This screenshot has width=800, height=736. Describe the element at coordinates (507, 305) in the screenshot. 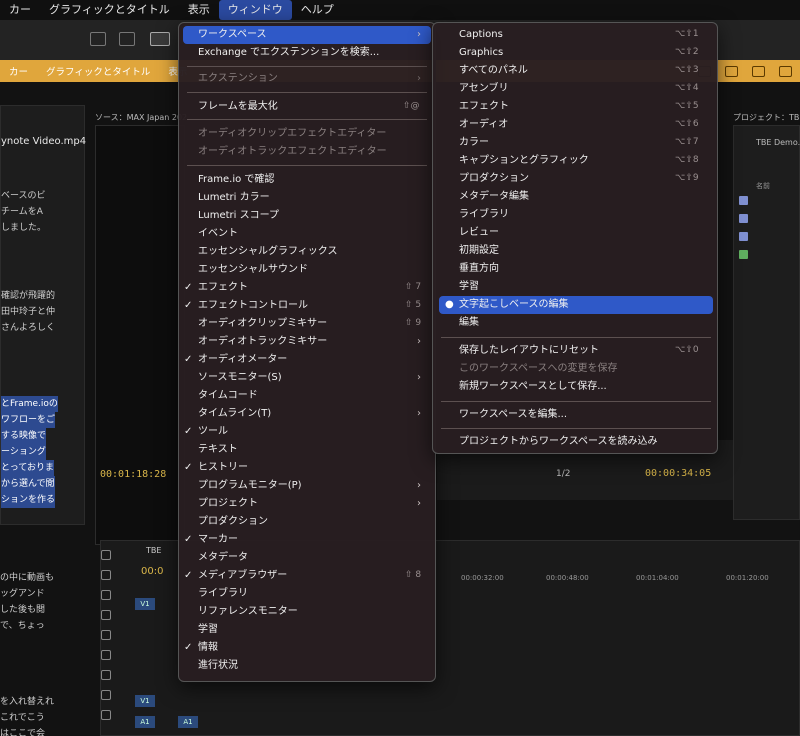

I see `ws-item-text-based-editing: ● 文字起こしベースの編集` at that location.